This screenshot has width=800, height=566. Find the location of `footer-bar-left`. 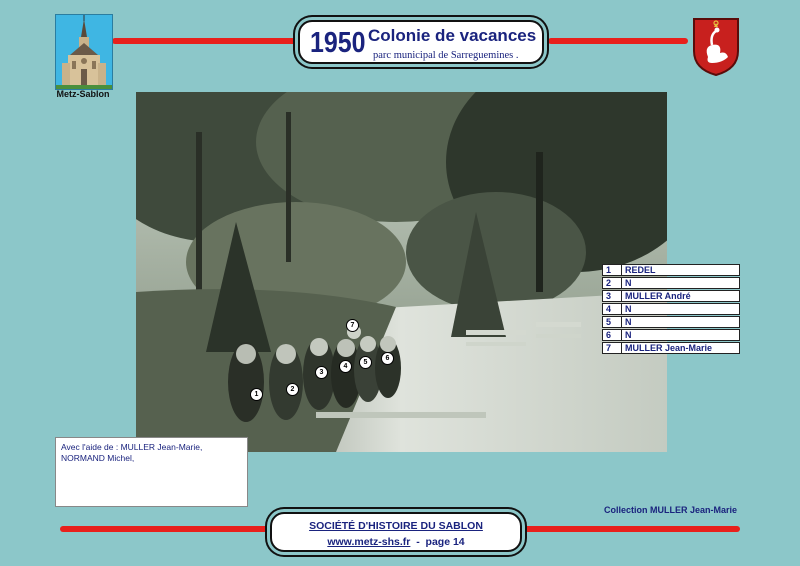

footer-bar-left is located at coordinates (165, 529).